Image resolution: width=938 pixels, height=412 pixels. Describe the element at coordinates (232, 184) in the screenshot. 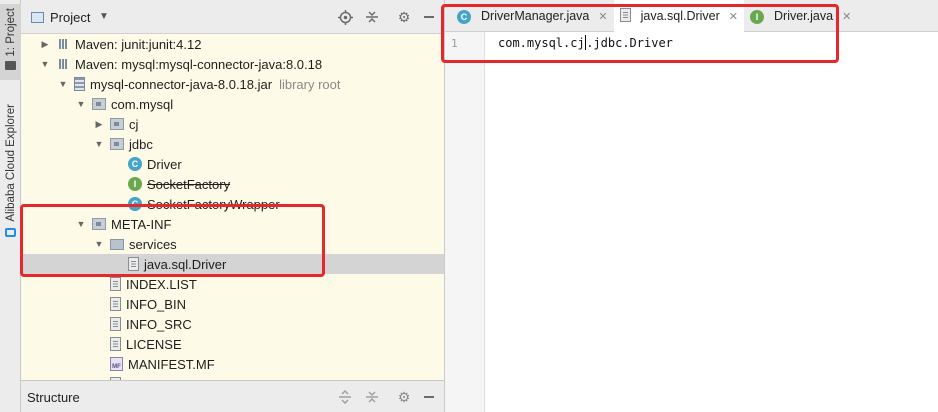

I see `tree-row: I SocketFactory` at that location.